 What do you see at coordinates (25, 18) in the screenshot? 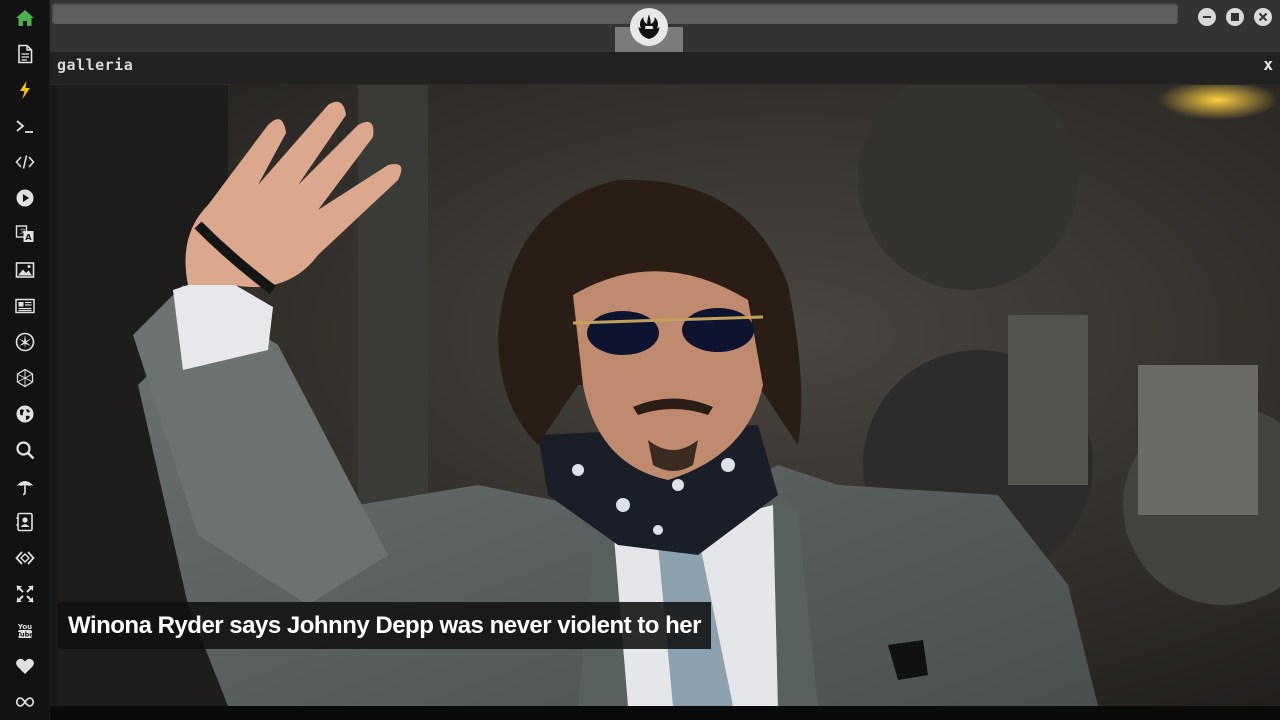
I see `home-icon` at bounding box center [25, 18].